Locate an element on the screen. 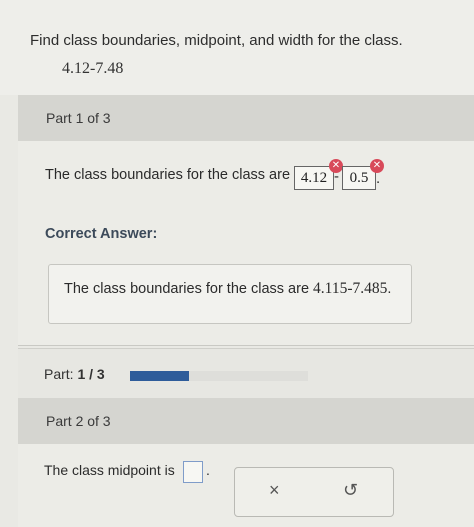  progress-fill is located at coordinates (160, 376).